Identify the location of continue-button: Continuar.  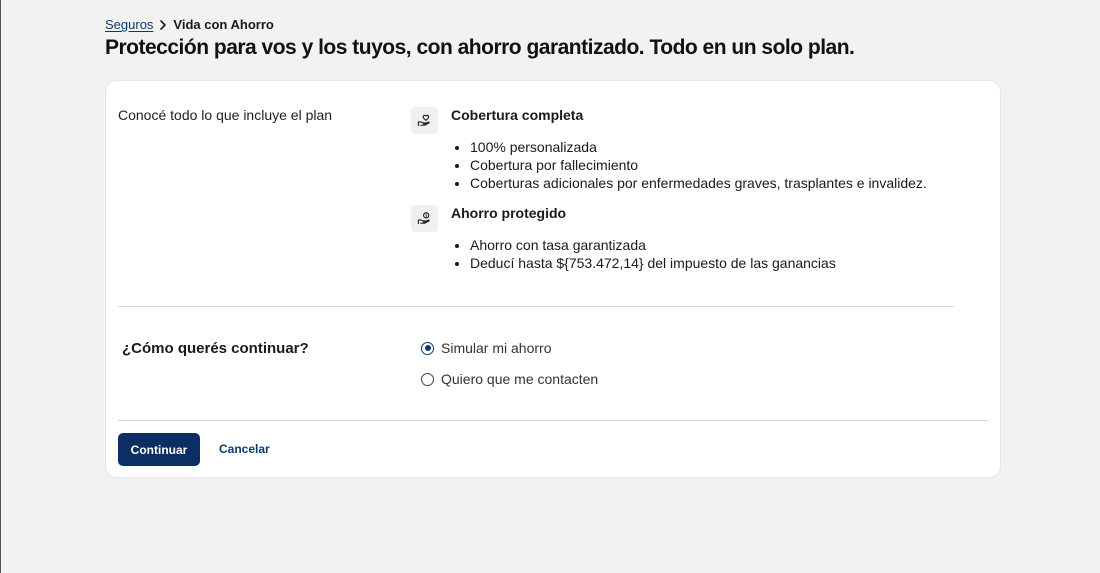
(159, 449).